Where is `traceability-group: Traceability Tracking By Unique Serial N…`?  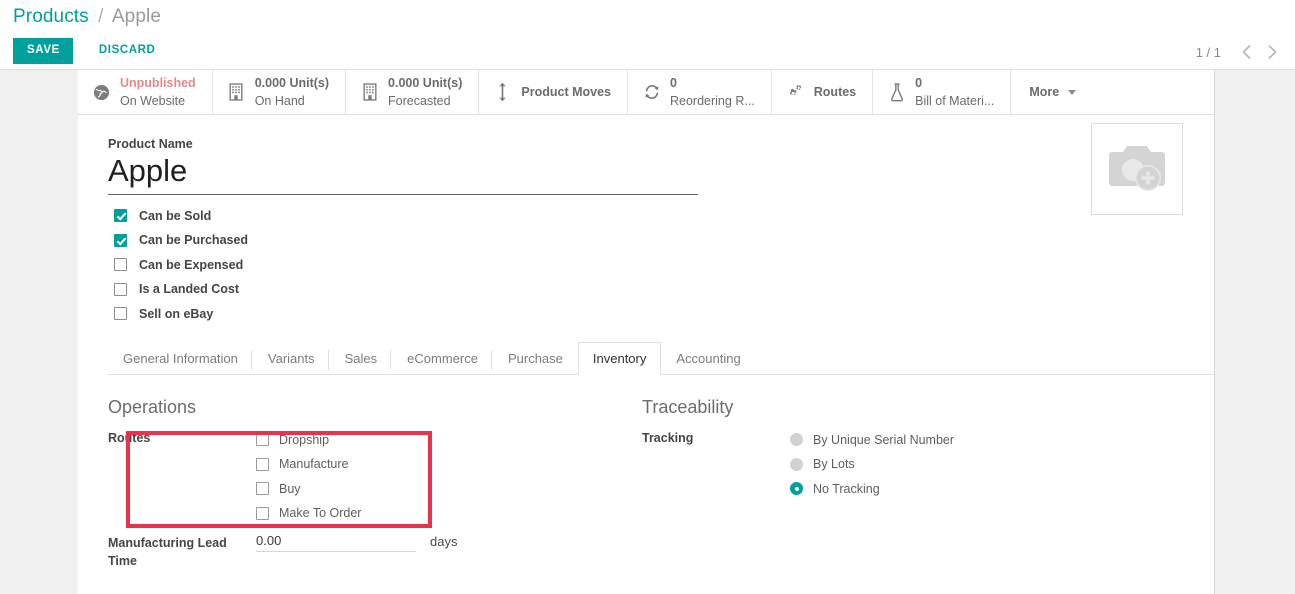
traceability-group: Traceability Tracking By Unique Serial N… is located at coordinates (909, 483).